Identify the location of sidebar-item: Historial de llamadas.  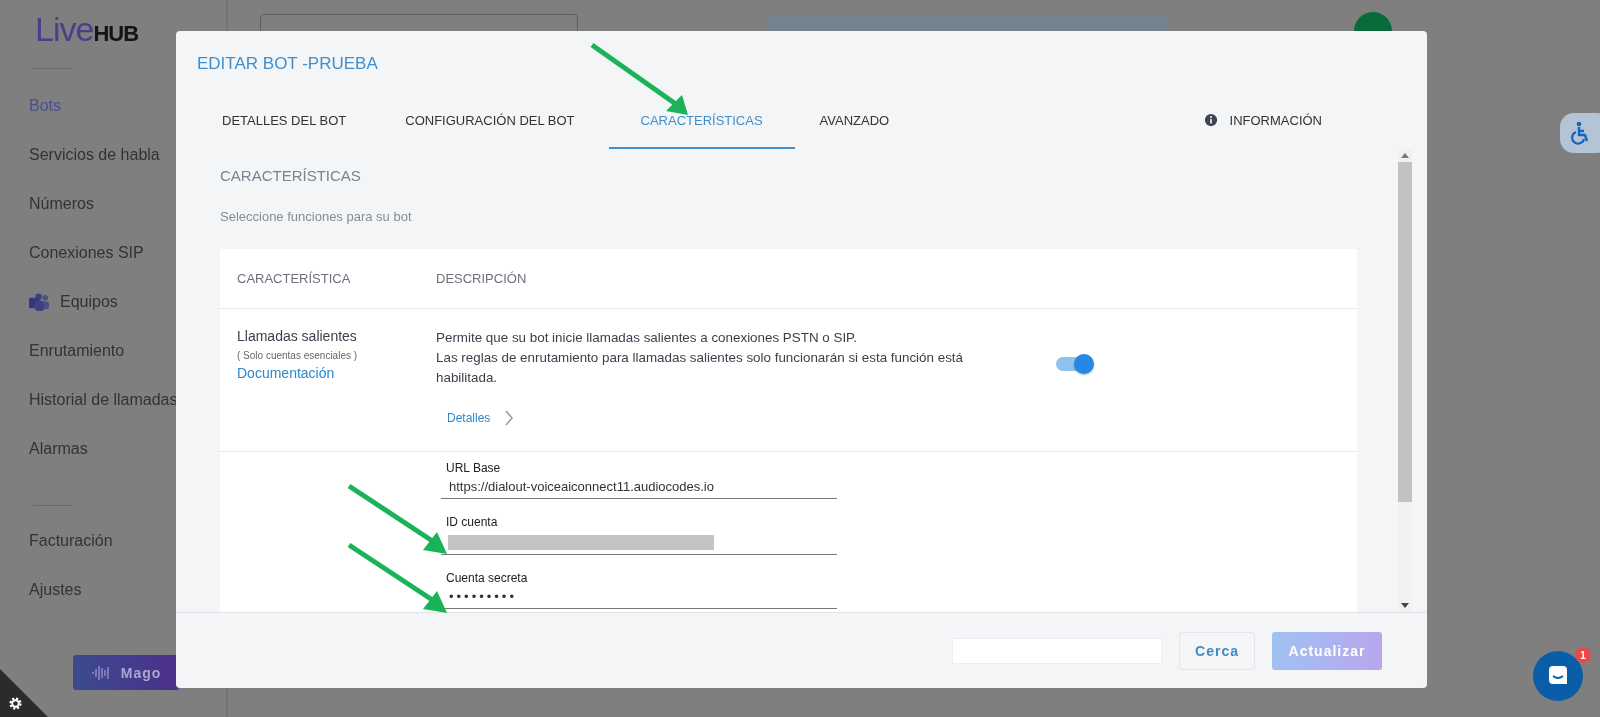
(103, 401).